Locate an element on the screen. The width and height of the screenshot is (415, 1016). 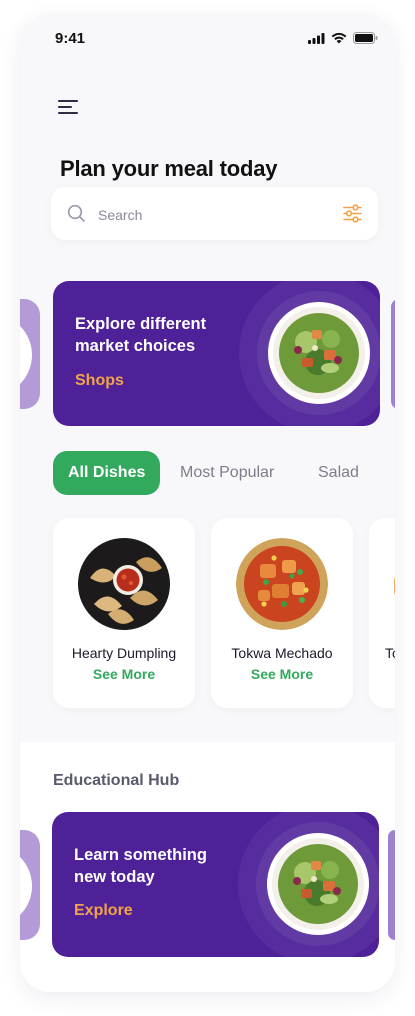
filter-icon is located at coordinates (352, 213).